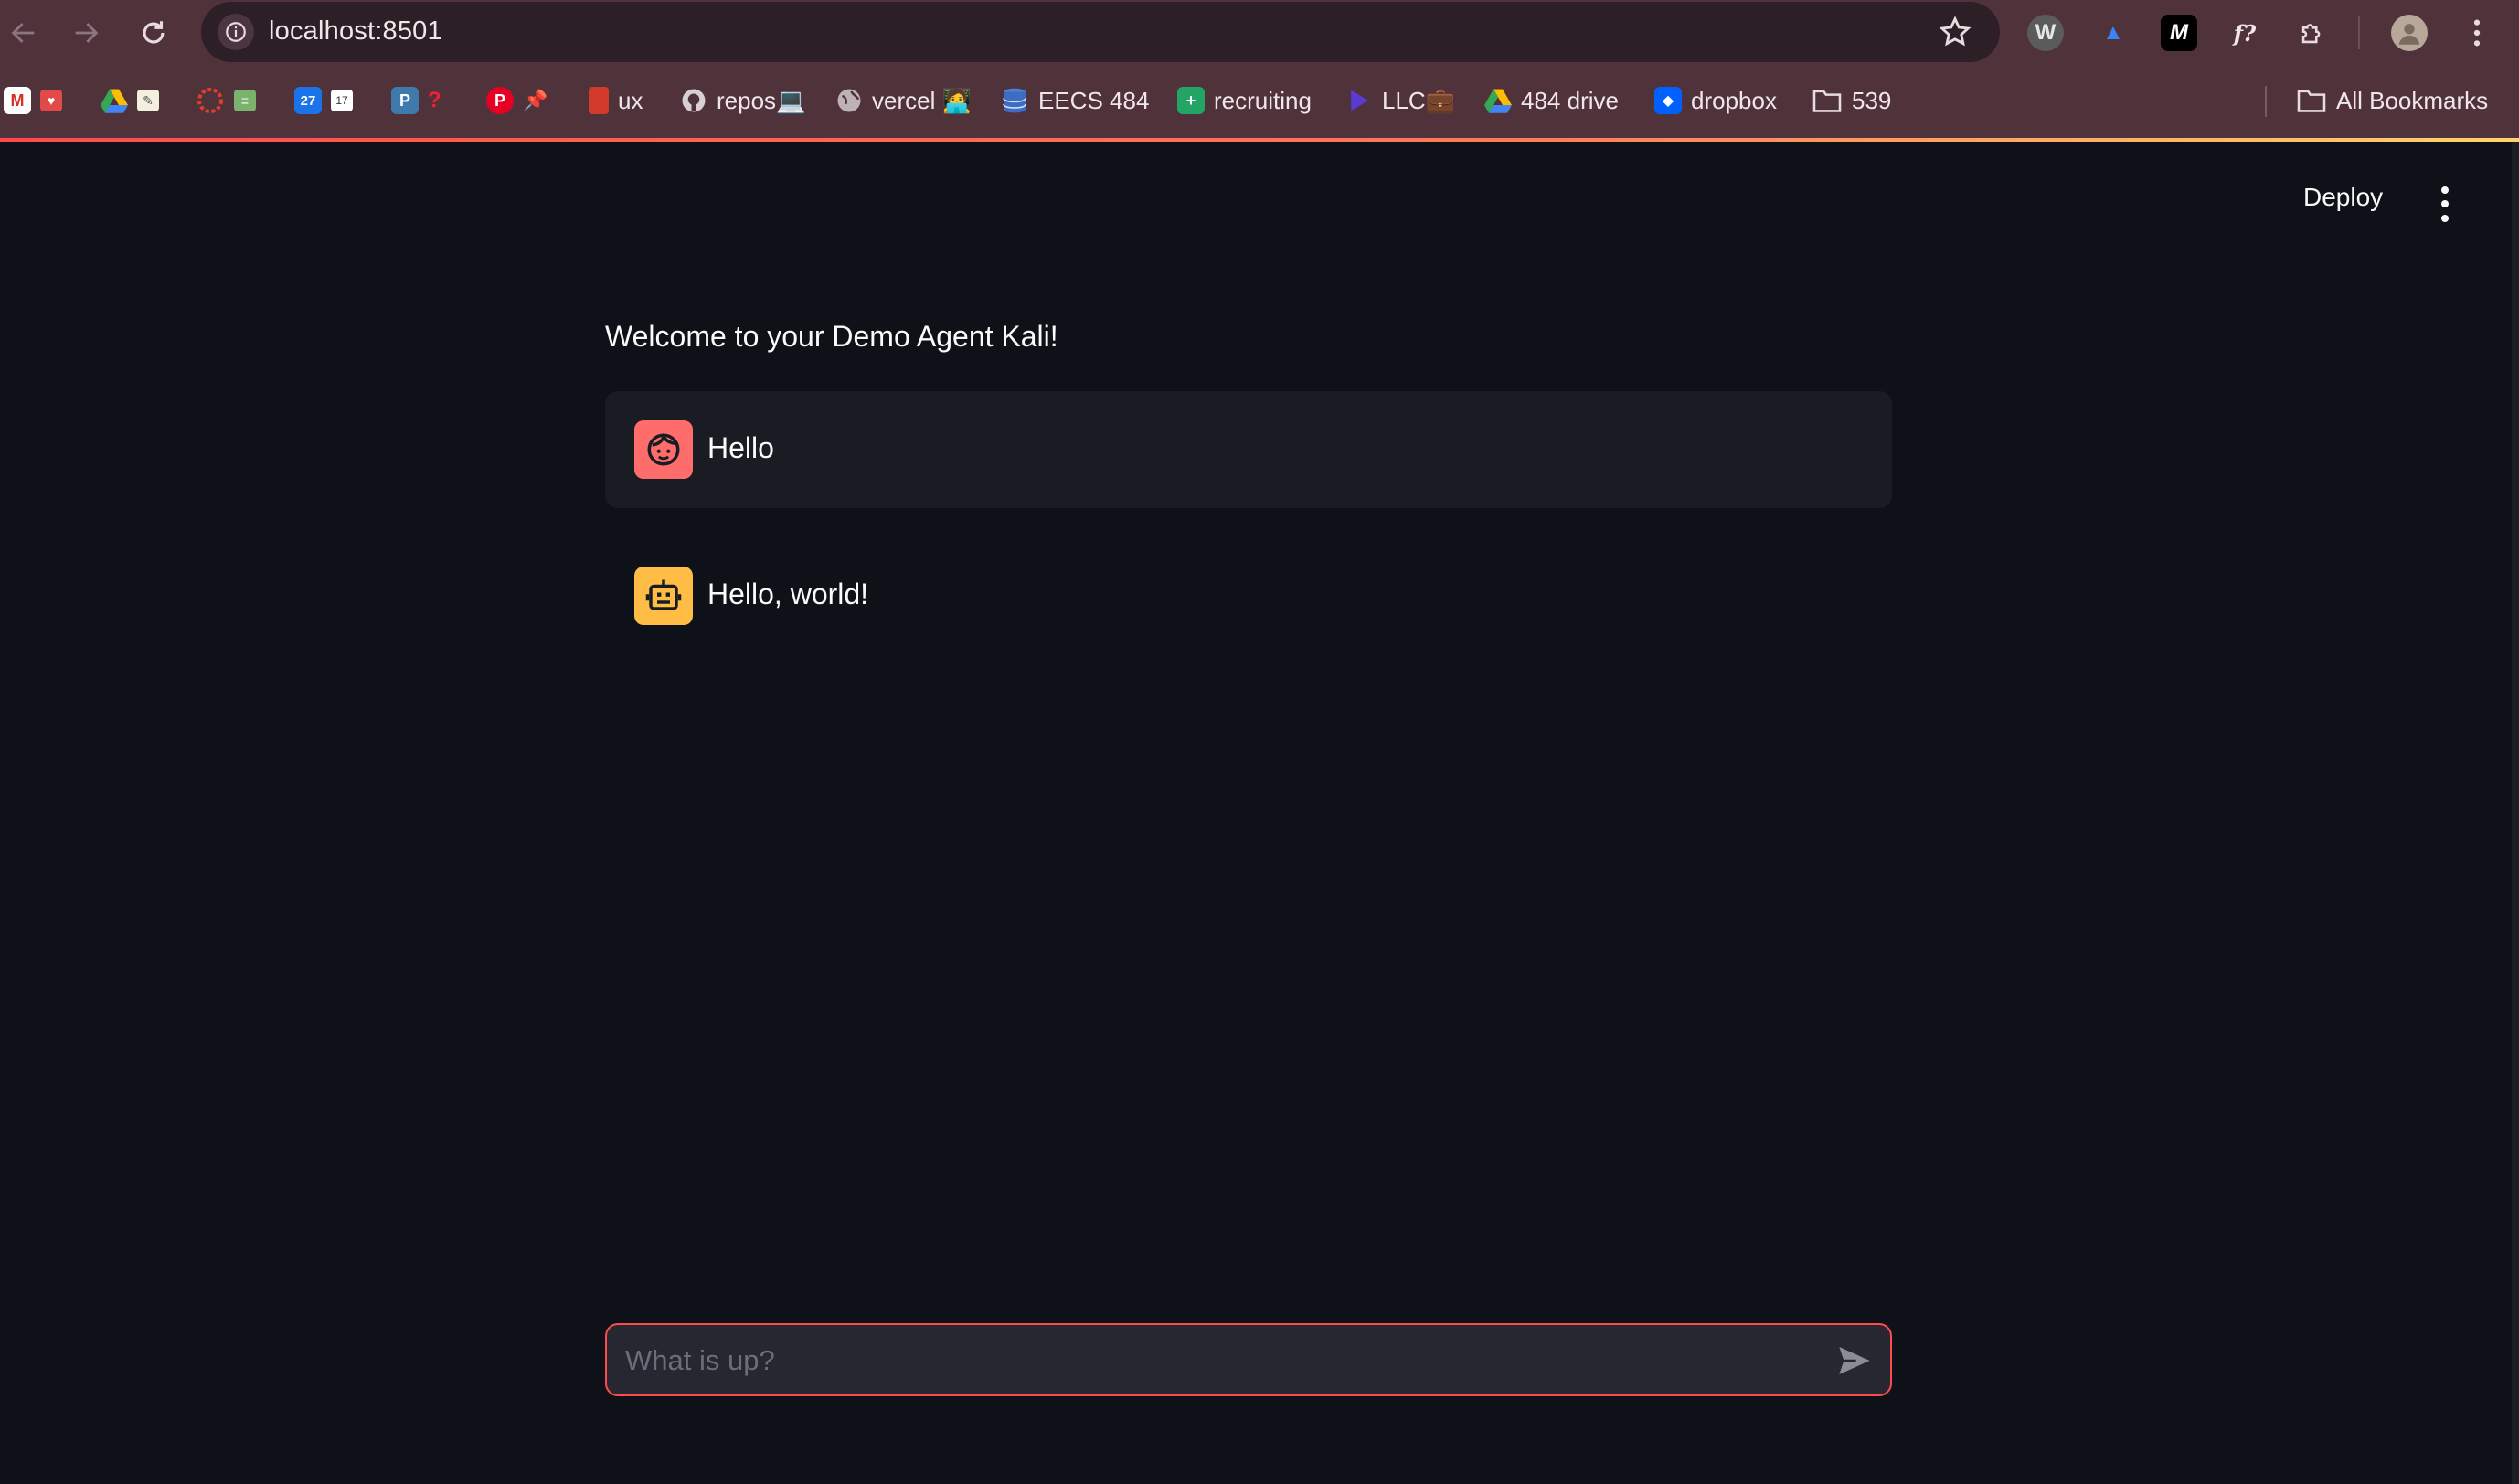 Image resolution: width=2519 pixels, height=1484 pixels. I want to click on bookmark-539: 539, so click(1851, 100).